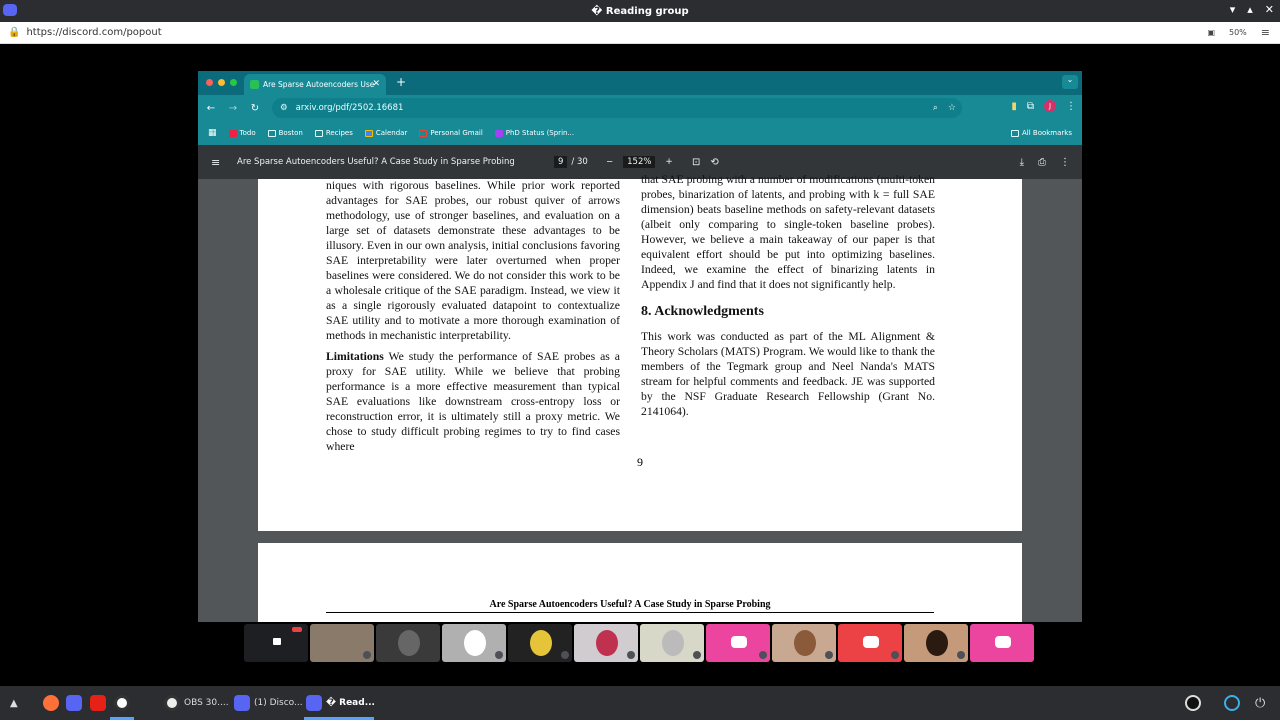  I want to click on back-icon: ←, so click(211, 108).